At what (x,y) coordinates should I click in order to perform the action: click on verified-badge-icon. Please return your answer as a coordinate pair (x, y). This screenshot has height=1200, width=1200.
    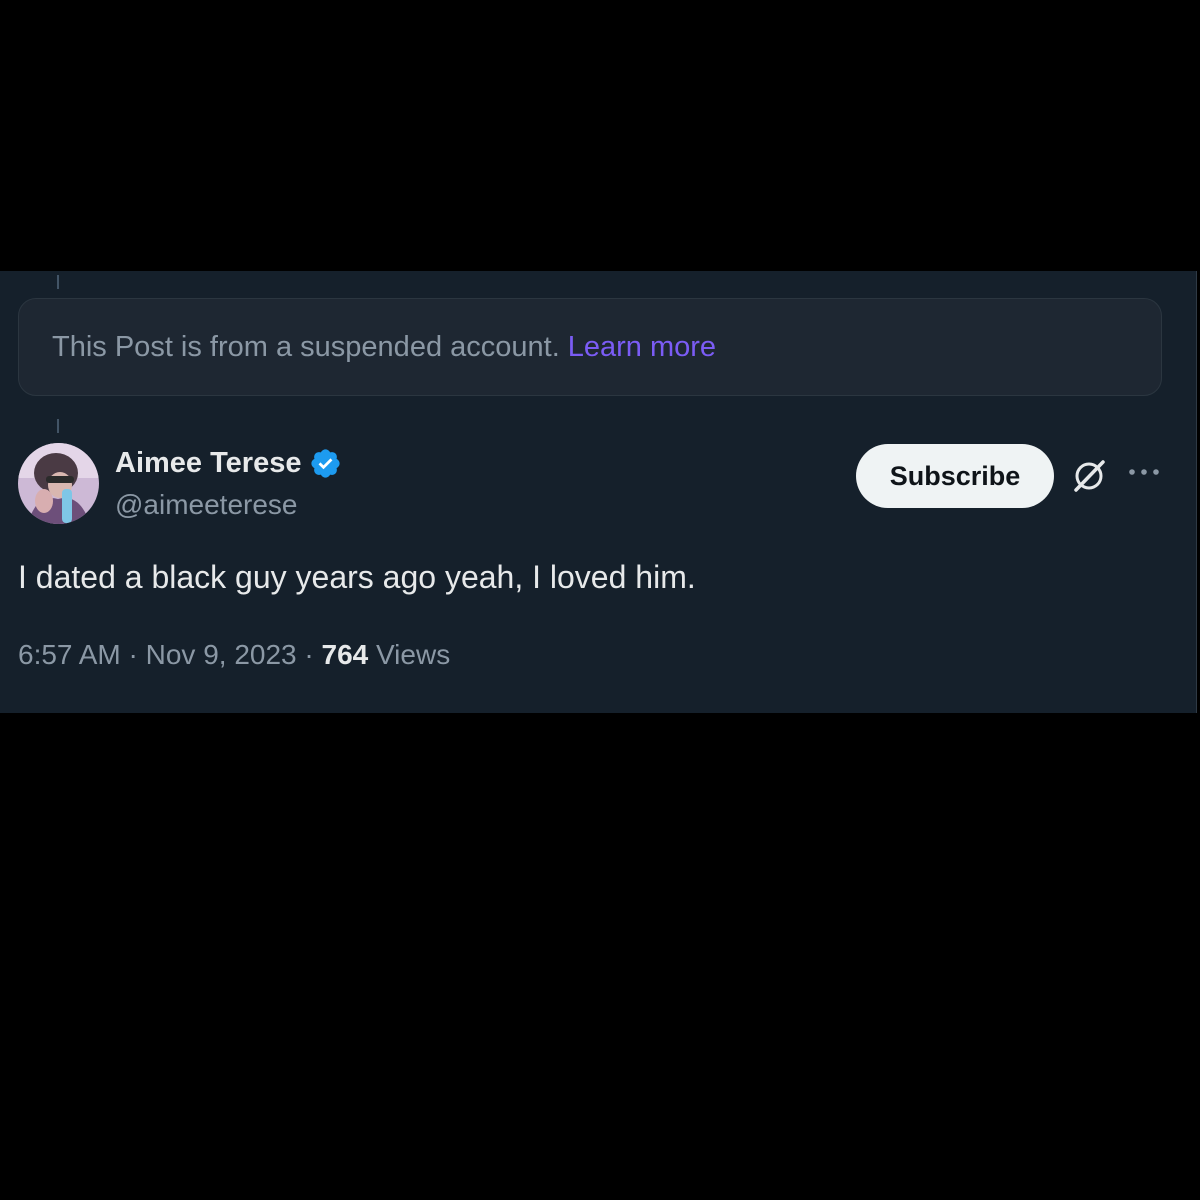
    Looking at the image, I should click on (325, 463).